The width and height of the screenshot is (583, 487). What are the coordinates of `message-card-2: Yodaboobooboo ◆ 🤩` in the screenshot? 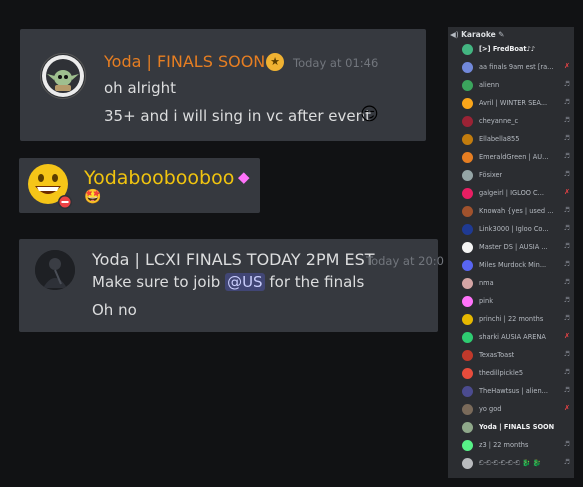 It's located at (139, 185).